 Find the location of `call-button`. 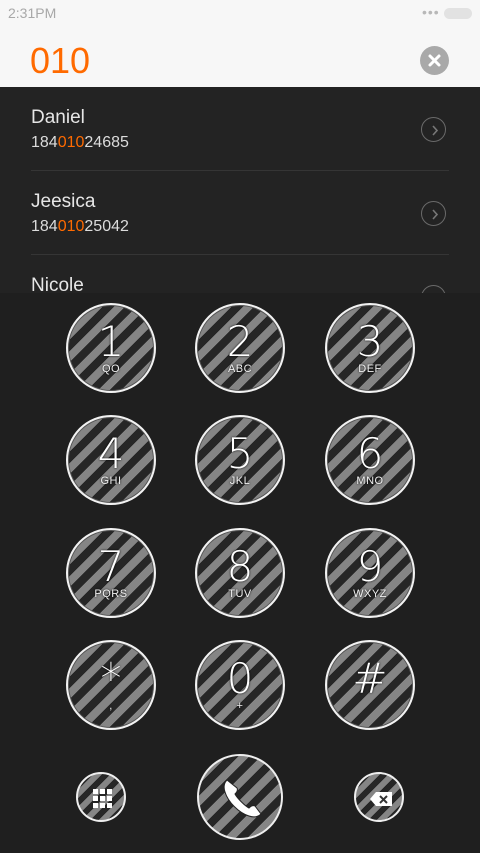

call-button is located at coordinates (240, 797).